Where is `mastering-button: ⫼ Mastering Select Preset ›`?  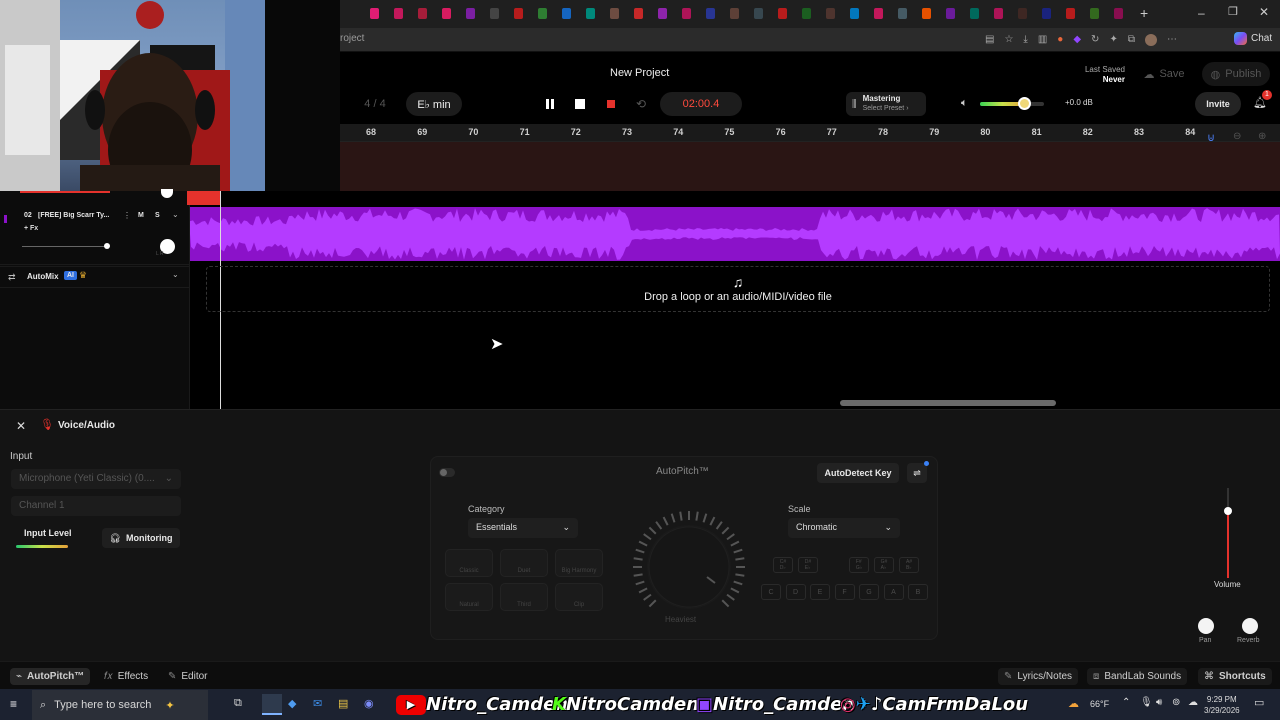 mastering-button: ⫼ Mastering Select Preset › is located at coordinates (886, 104).